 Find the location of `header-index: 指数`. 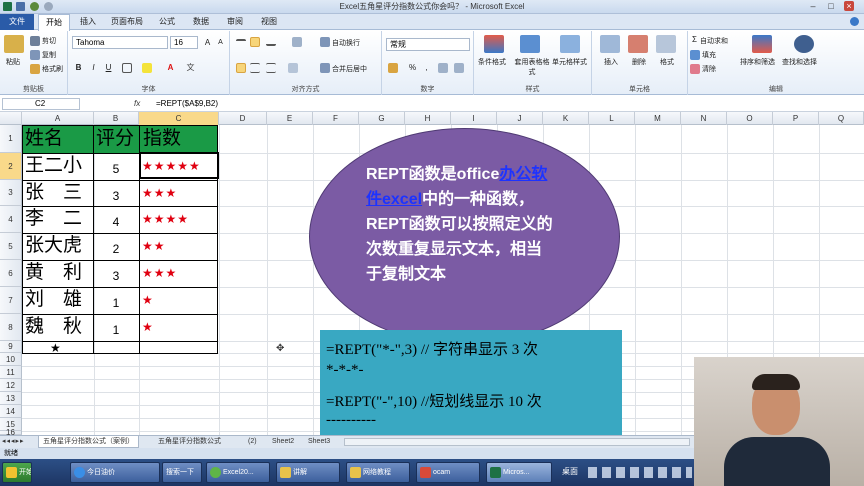

header-index: 指数 is located at coordinates (162, 139).